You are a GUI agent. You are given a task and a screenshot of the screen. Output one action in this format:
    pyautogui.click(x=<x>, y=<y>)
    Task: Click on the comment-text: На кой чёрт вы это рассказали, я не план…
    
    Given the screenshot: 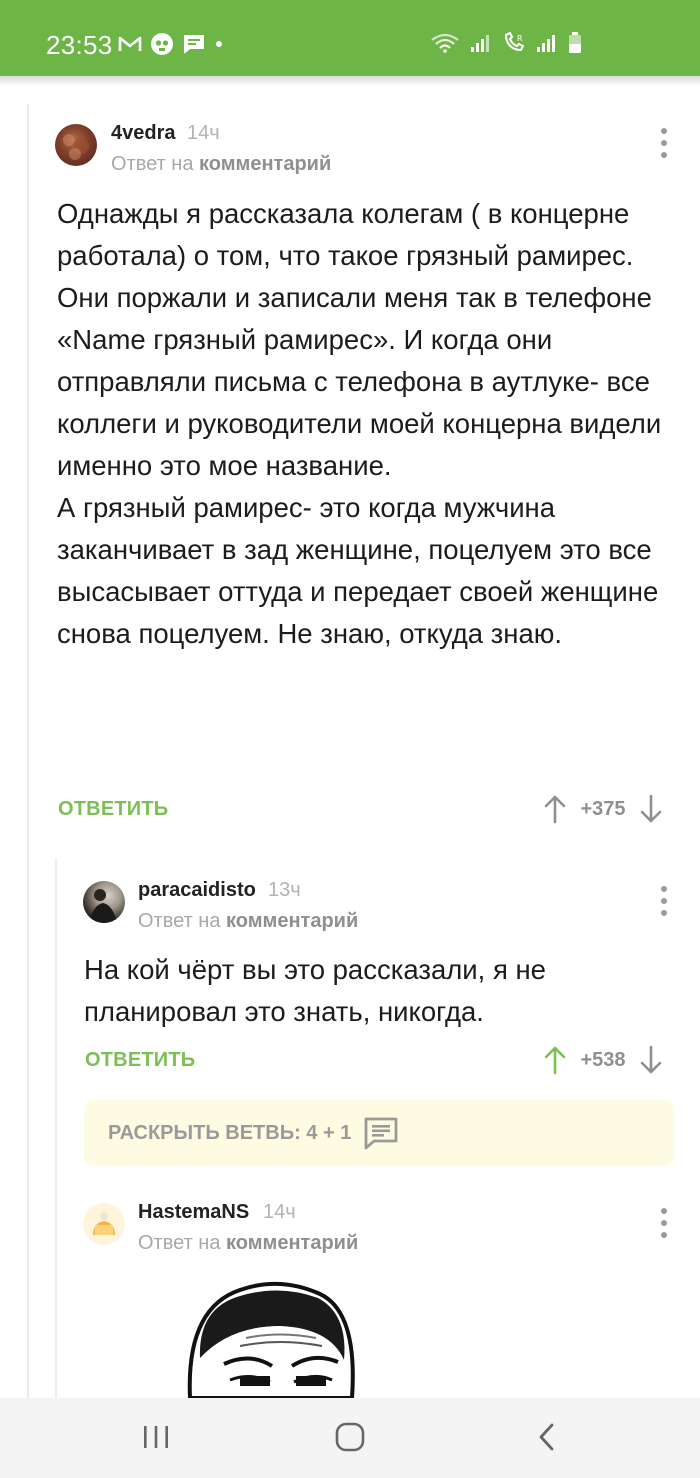 What is the action you would take?
    pyautogui.click(x=315, y=990)
    